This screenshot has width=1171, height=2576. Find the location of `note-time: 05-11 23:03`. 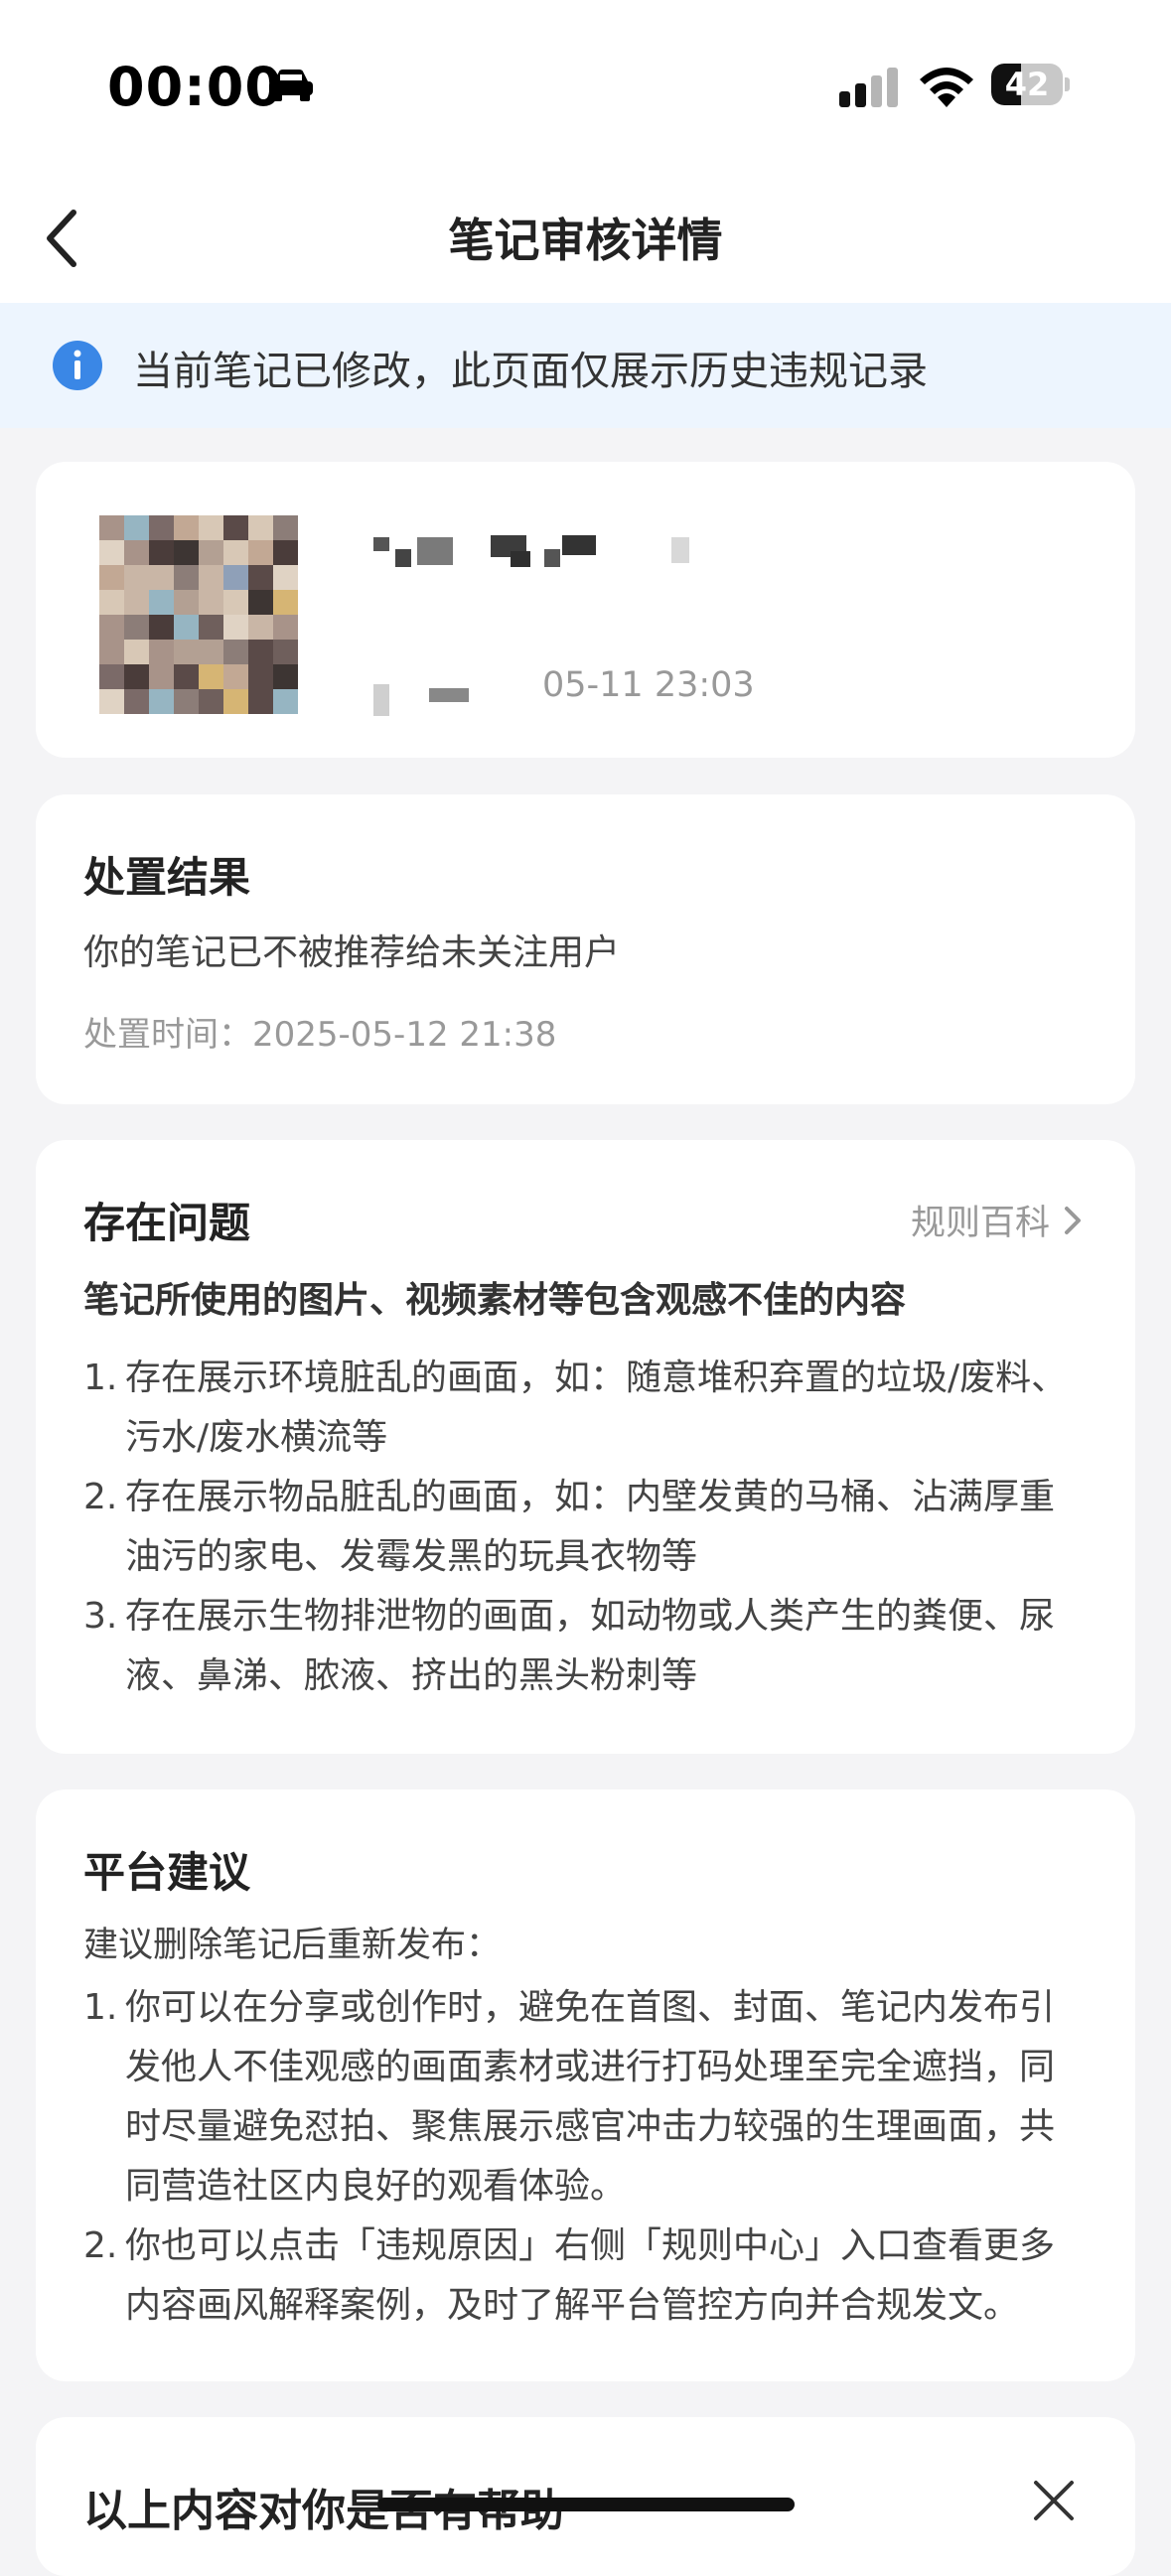

note-time: 05-11 23:03 is located at coordinates (648, 685).